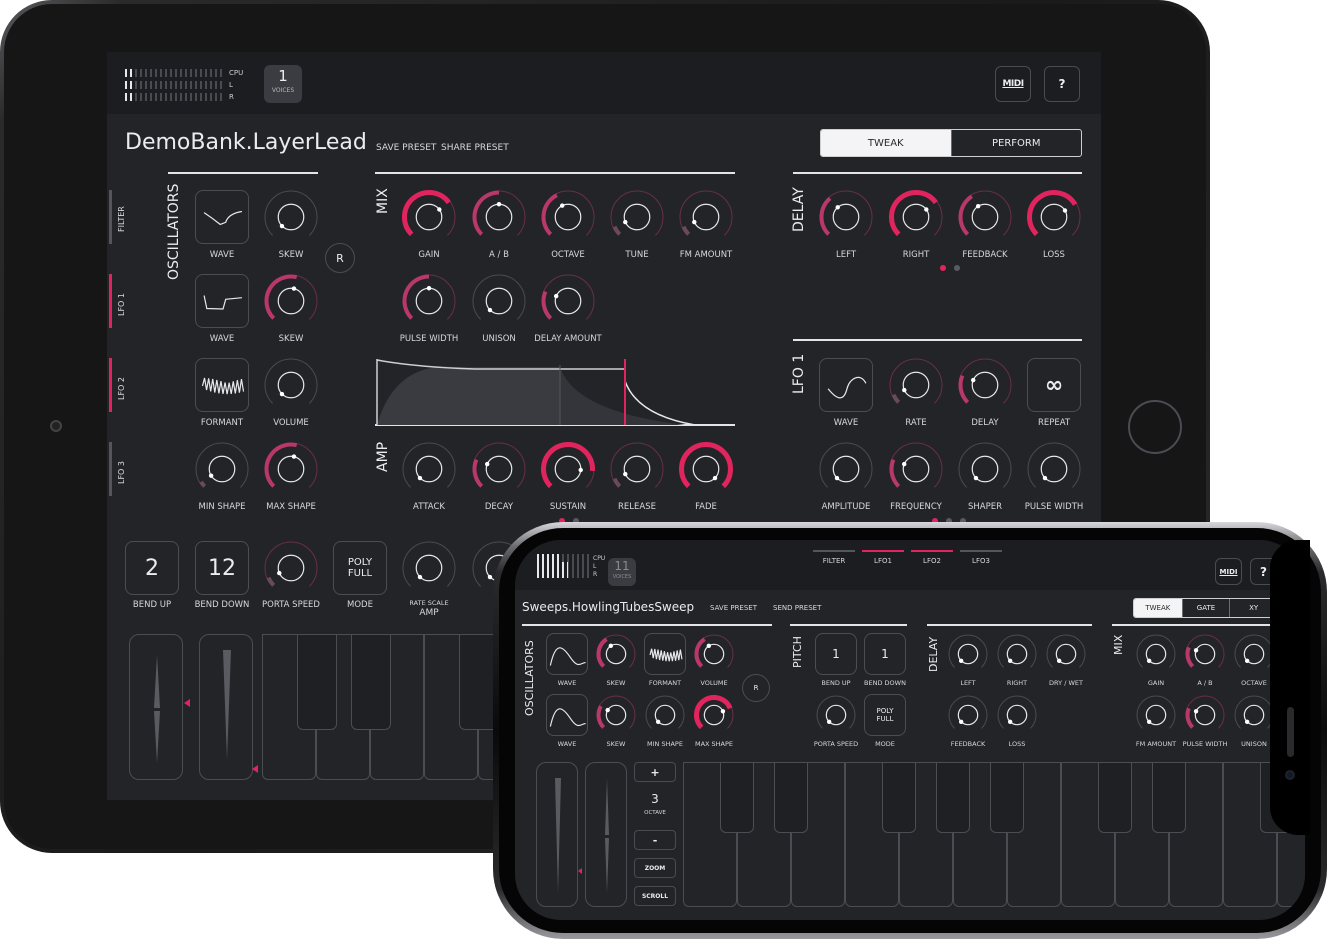 This screenshot has height=941, width=1327. Describe the element at coordinates (1017, 715) in the screenshot. I see `phone-delay-loss-knob` at that location.